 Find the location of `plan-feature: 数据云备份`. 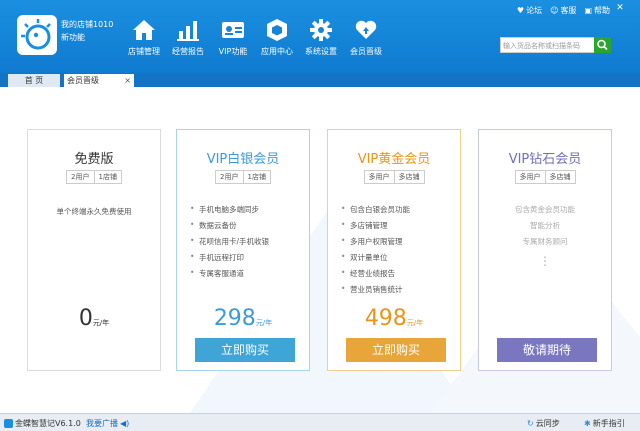

plan-feature: 数据云备份 is located at coordinates (213, 225).